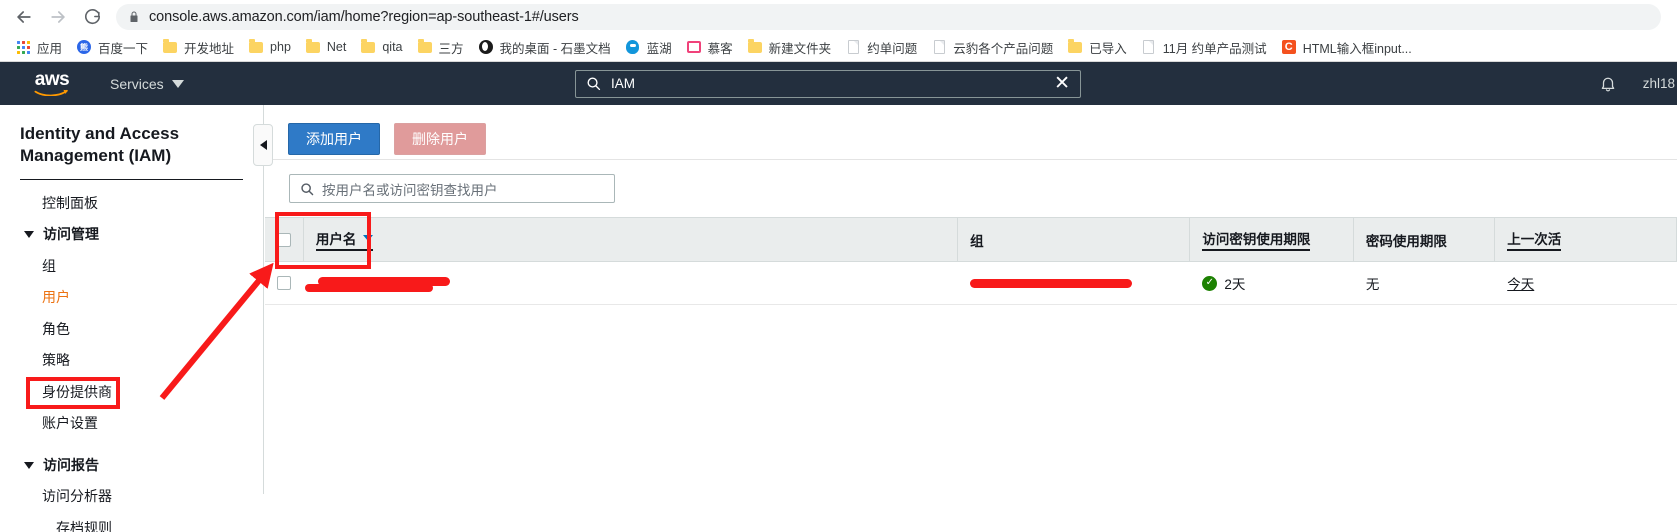 Image resolution: width=1677 pixels, height=532 pixels. Describe the element at coordinates (38, 47) in the screenshot. I see `bookmark-apps: 应用` at that location.